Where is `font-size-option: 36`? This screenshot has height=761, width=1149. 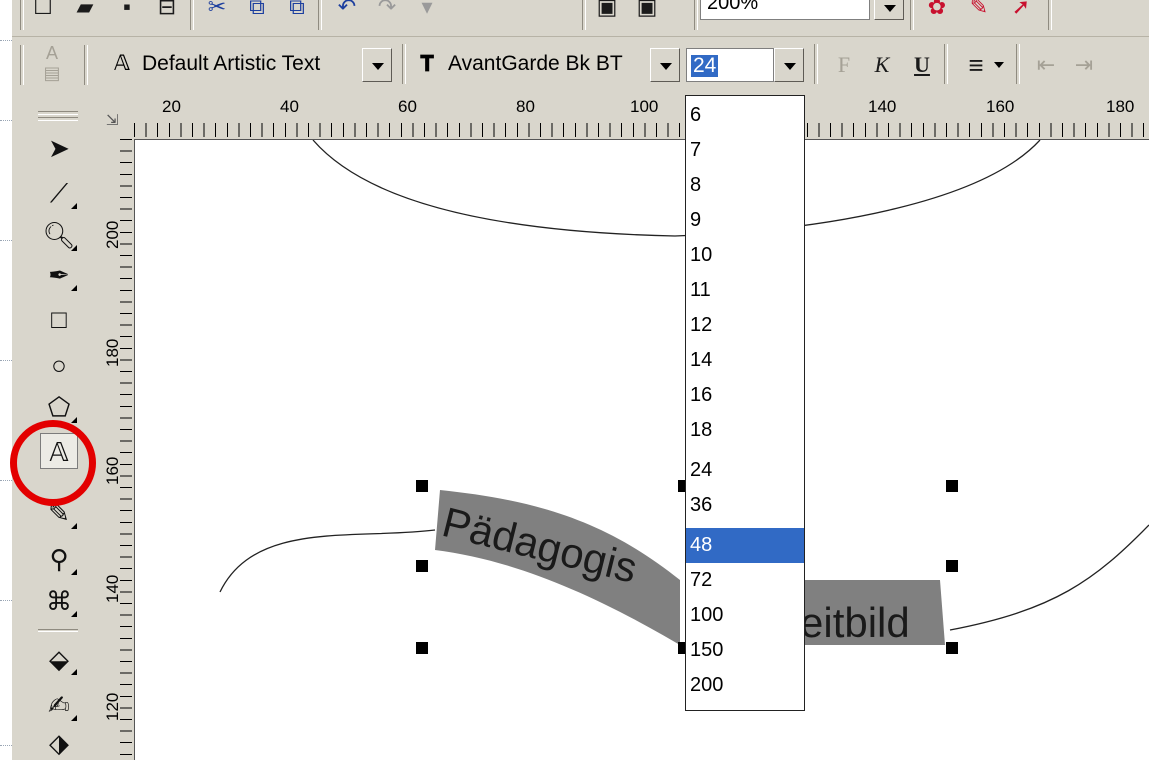 font-size-option: 36 is located at coordinates (745, 505).